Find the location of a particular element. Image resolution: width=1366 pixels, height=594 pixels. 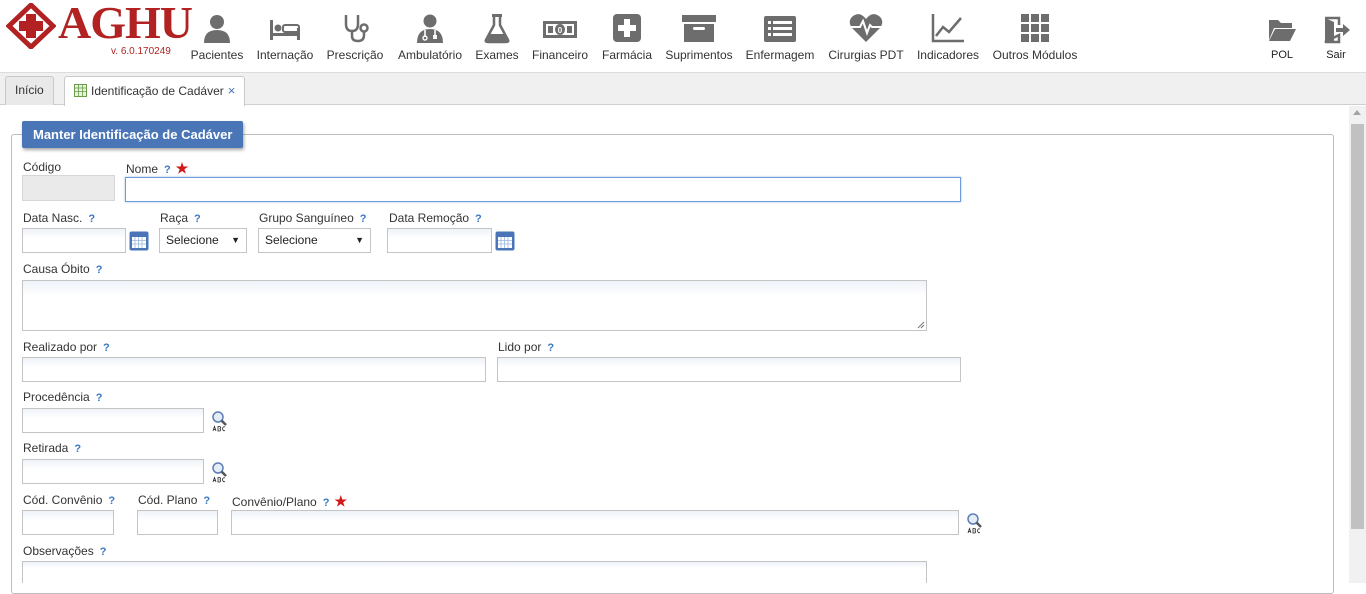

tab-strip: Início Identificação de Cadáver × is located at coordinates (683, 89).